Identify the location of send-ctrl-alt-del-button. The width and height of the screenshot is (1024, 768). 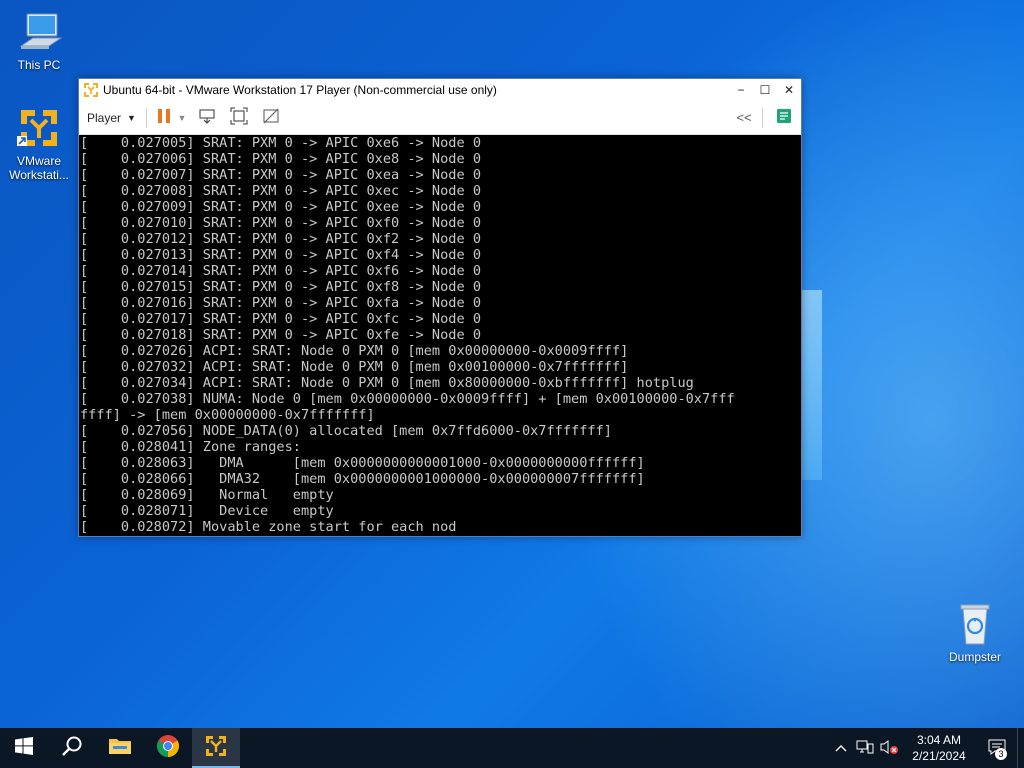
(207, 118).